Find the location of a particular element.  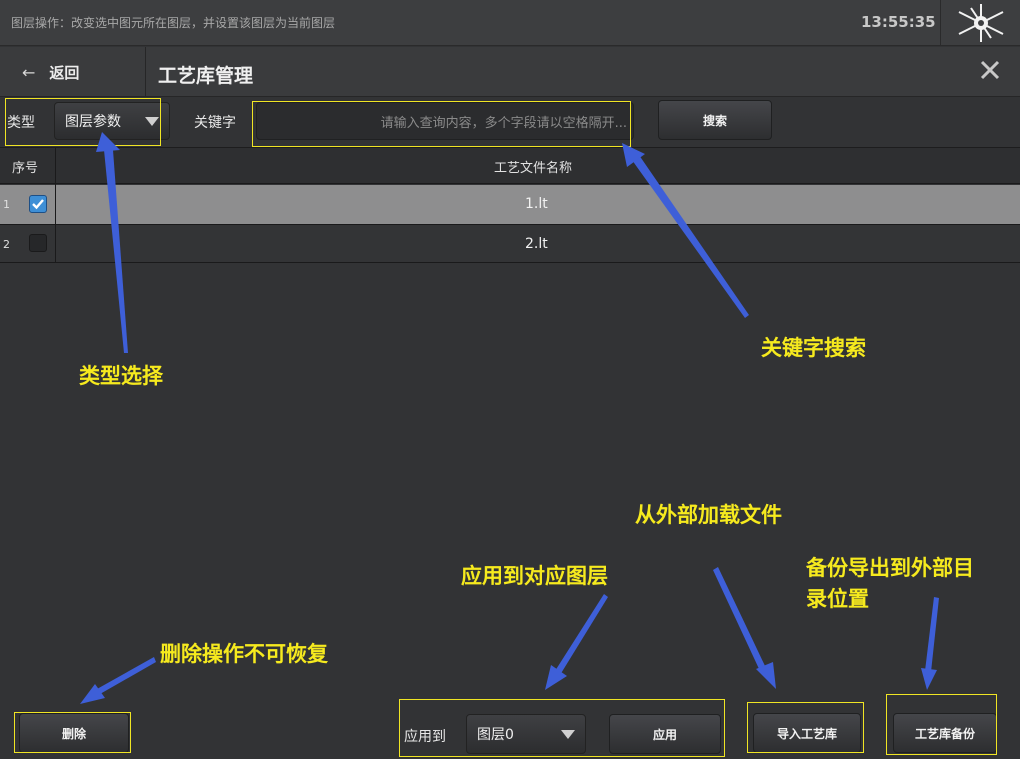

annotation-backup-line2: 录位置 is located at coordinates (837, 599).